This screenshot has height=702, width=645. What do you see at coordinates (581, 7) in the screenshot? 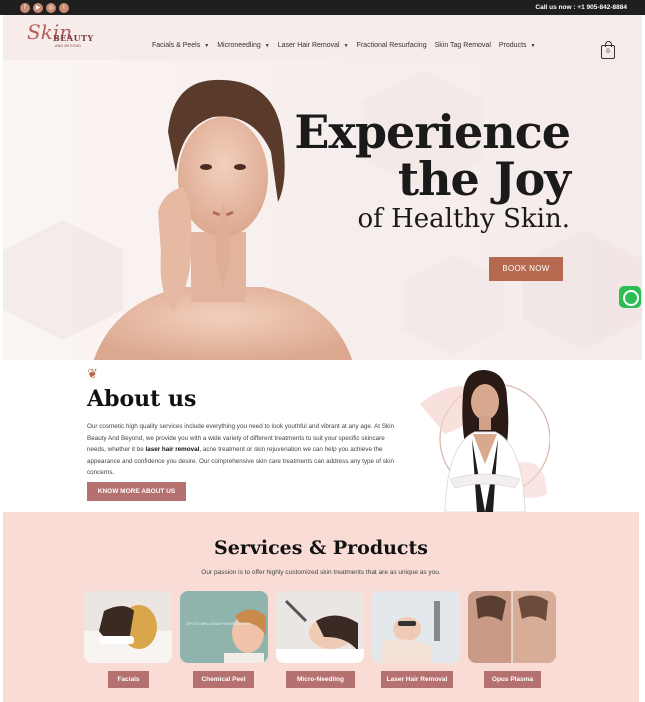
I see `call-us-text: Call us now : +1 905-842-8884` at bounding box center [581, 7].